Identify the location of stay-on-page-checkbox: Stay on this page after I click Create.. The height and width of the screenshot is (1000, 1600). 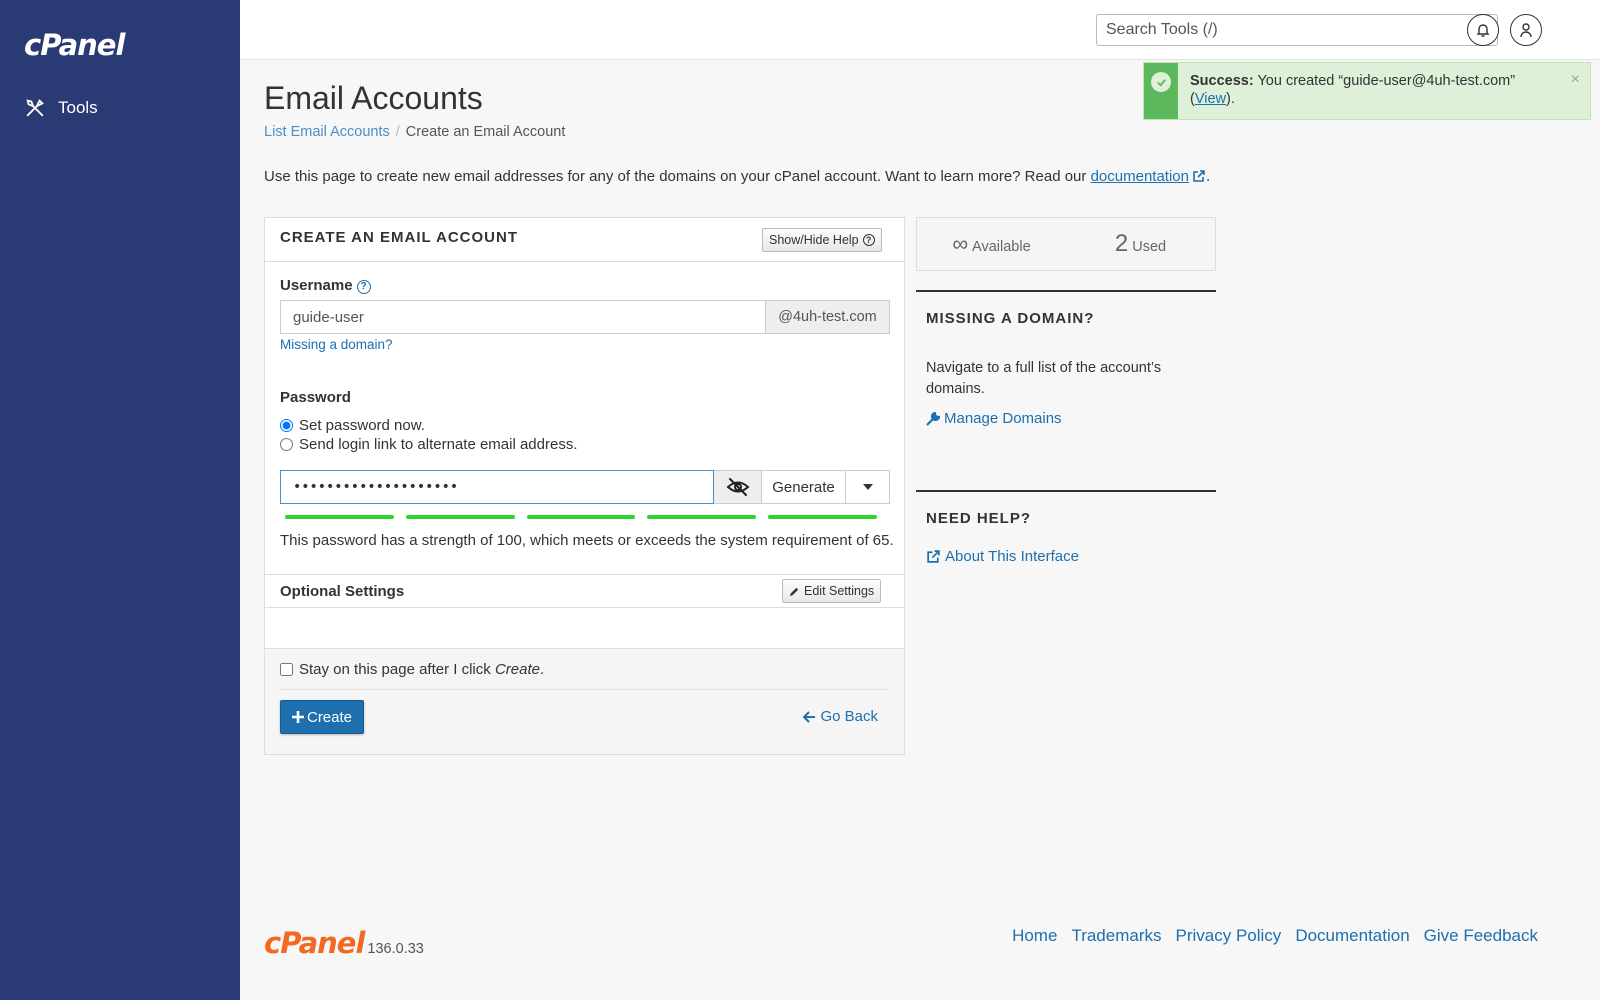
(412, 669).